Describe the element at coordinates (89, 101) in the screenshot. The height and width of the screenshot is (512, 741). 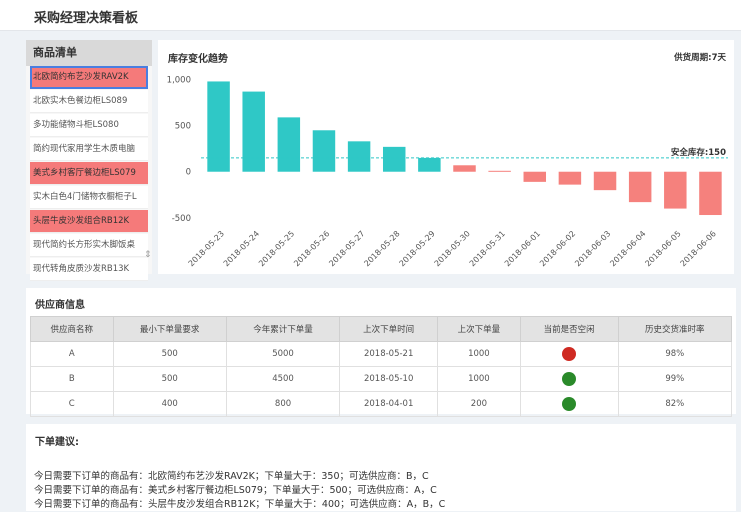
I see `product-item: 北欧实木色餐边柜LS089` at that location.